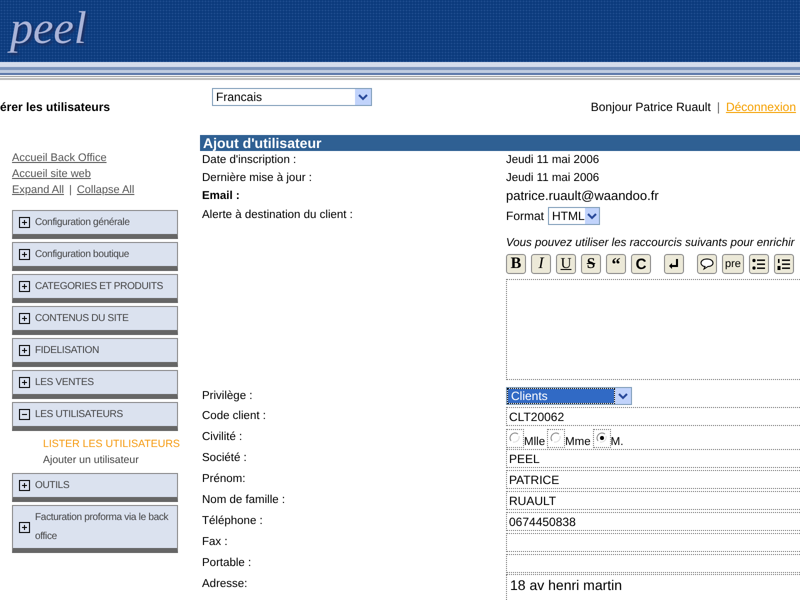 This screenshot has width=800, height=600. I want to click on format-button: pre, so click(733, 264).